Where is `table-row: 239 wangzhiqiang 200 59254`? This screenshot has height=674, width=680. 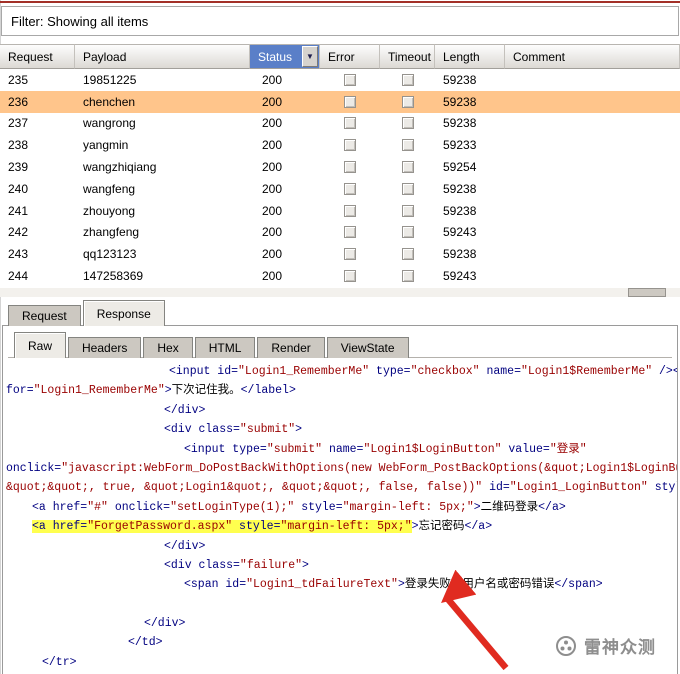 table-row: 239 wangzhiqiang 200 59254 is located at coordinates (340, 167).